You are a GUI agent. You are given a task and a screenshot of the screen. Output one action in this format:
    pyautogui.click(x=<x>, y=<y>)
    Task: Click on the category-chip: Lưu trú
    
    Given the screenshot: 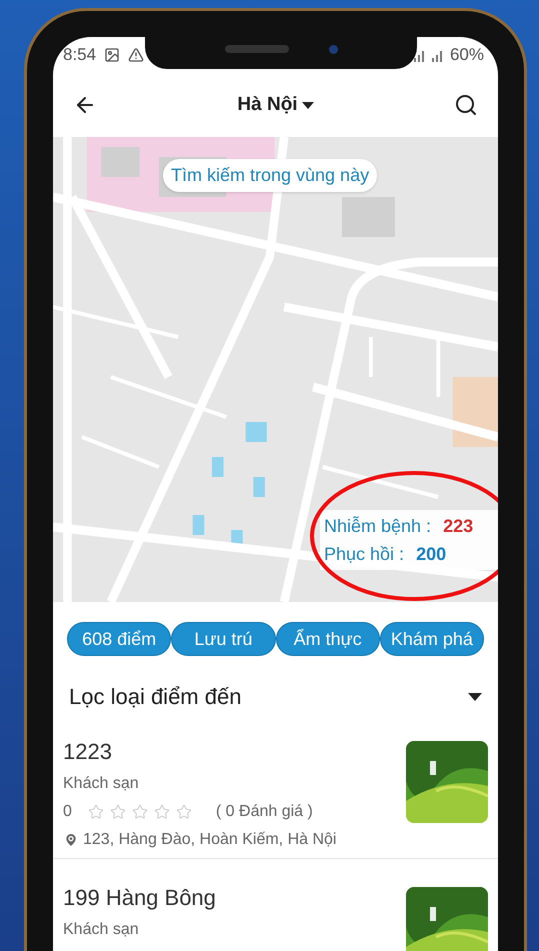 What is the action you would take?
    pyautogui.click(x=223, y=639)
    